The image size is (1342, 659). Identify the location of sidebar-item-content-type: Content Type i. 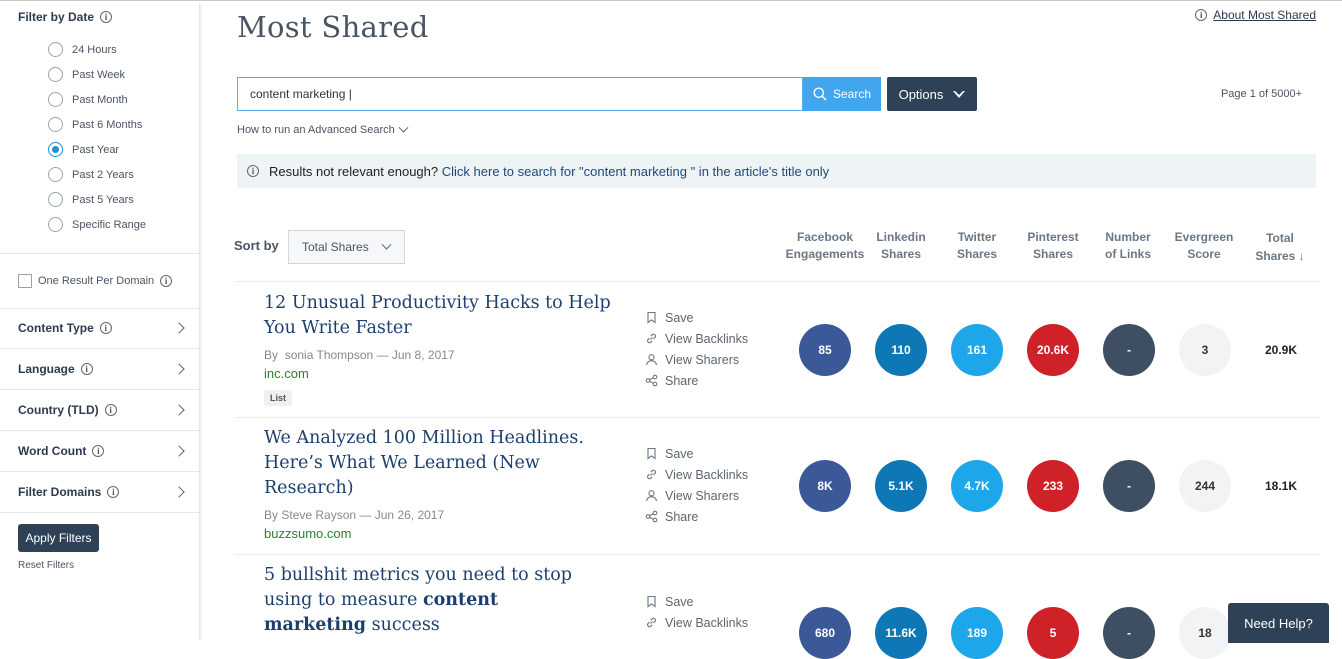
(99, 328).